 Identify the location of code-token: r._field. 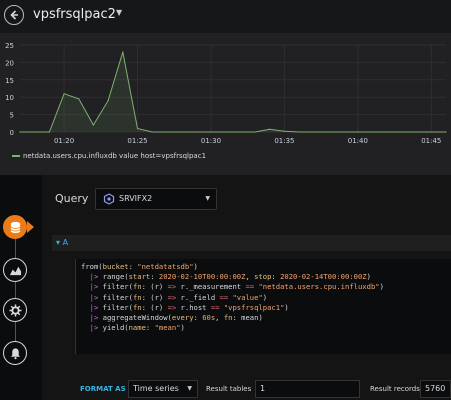
(198, 297).